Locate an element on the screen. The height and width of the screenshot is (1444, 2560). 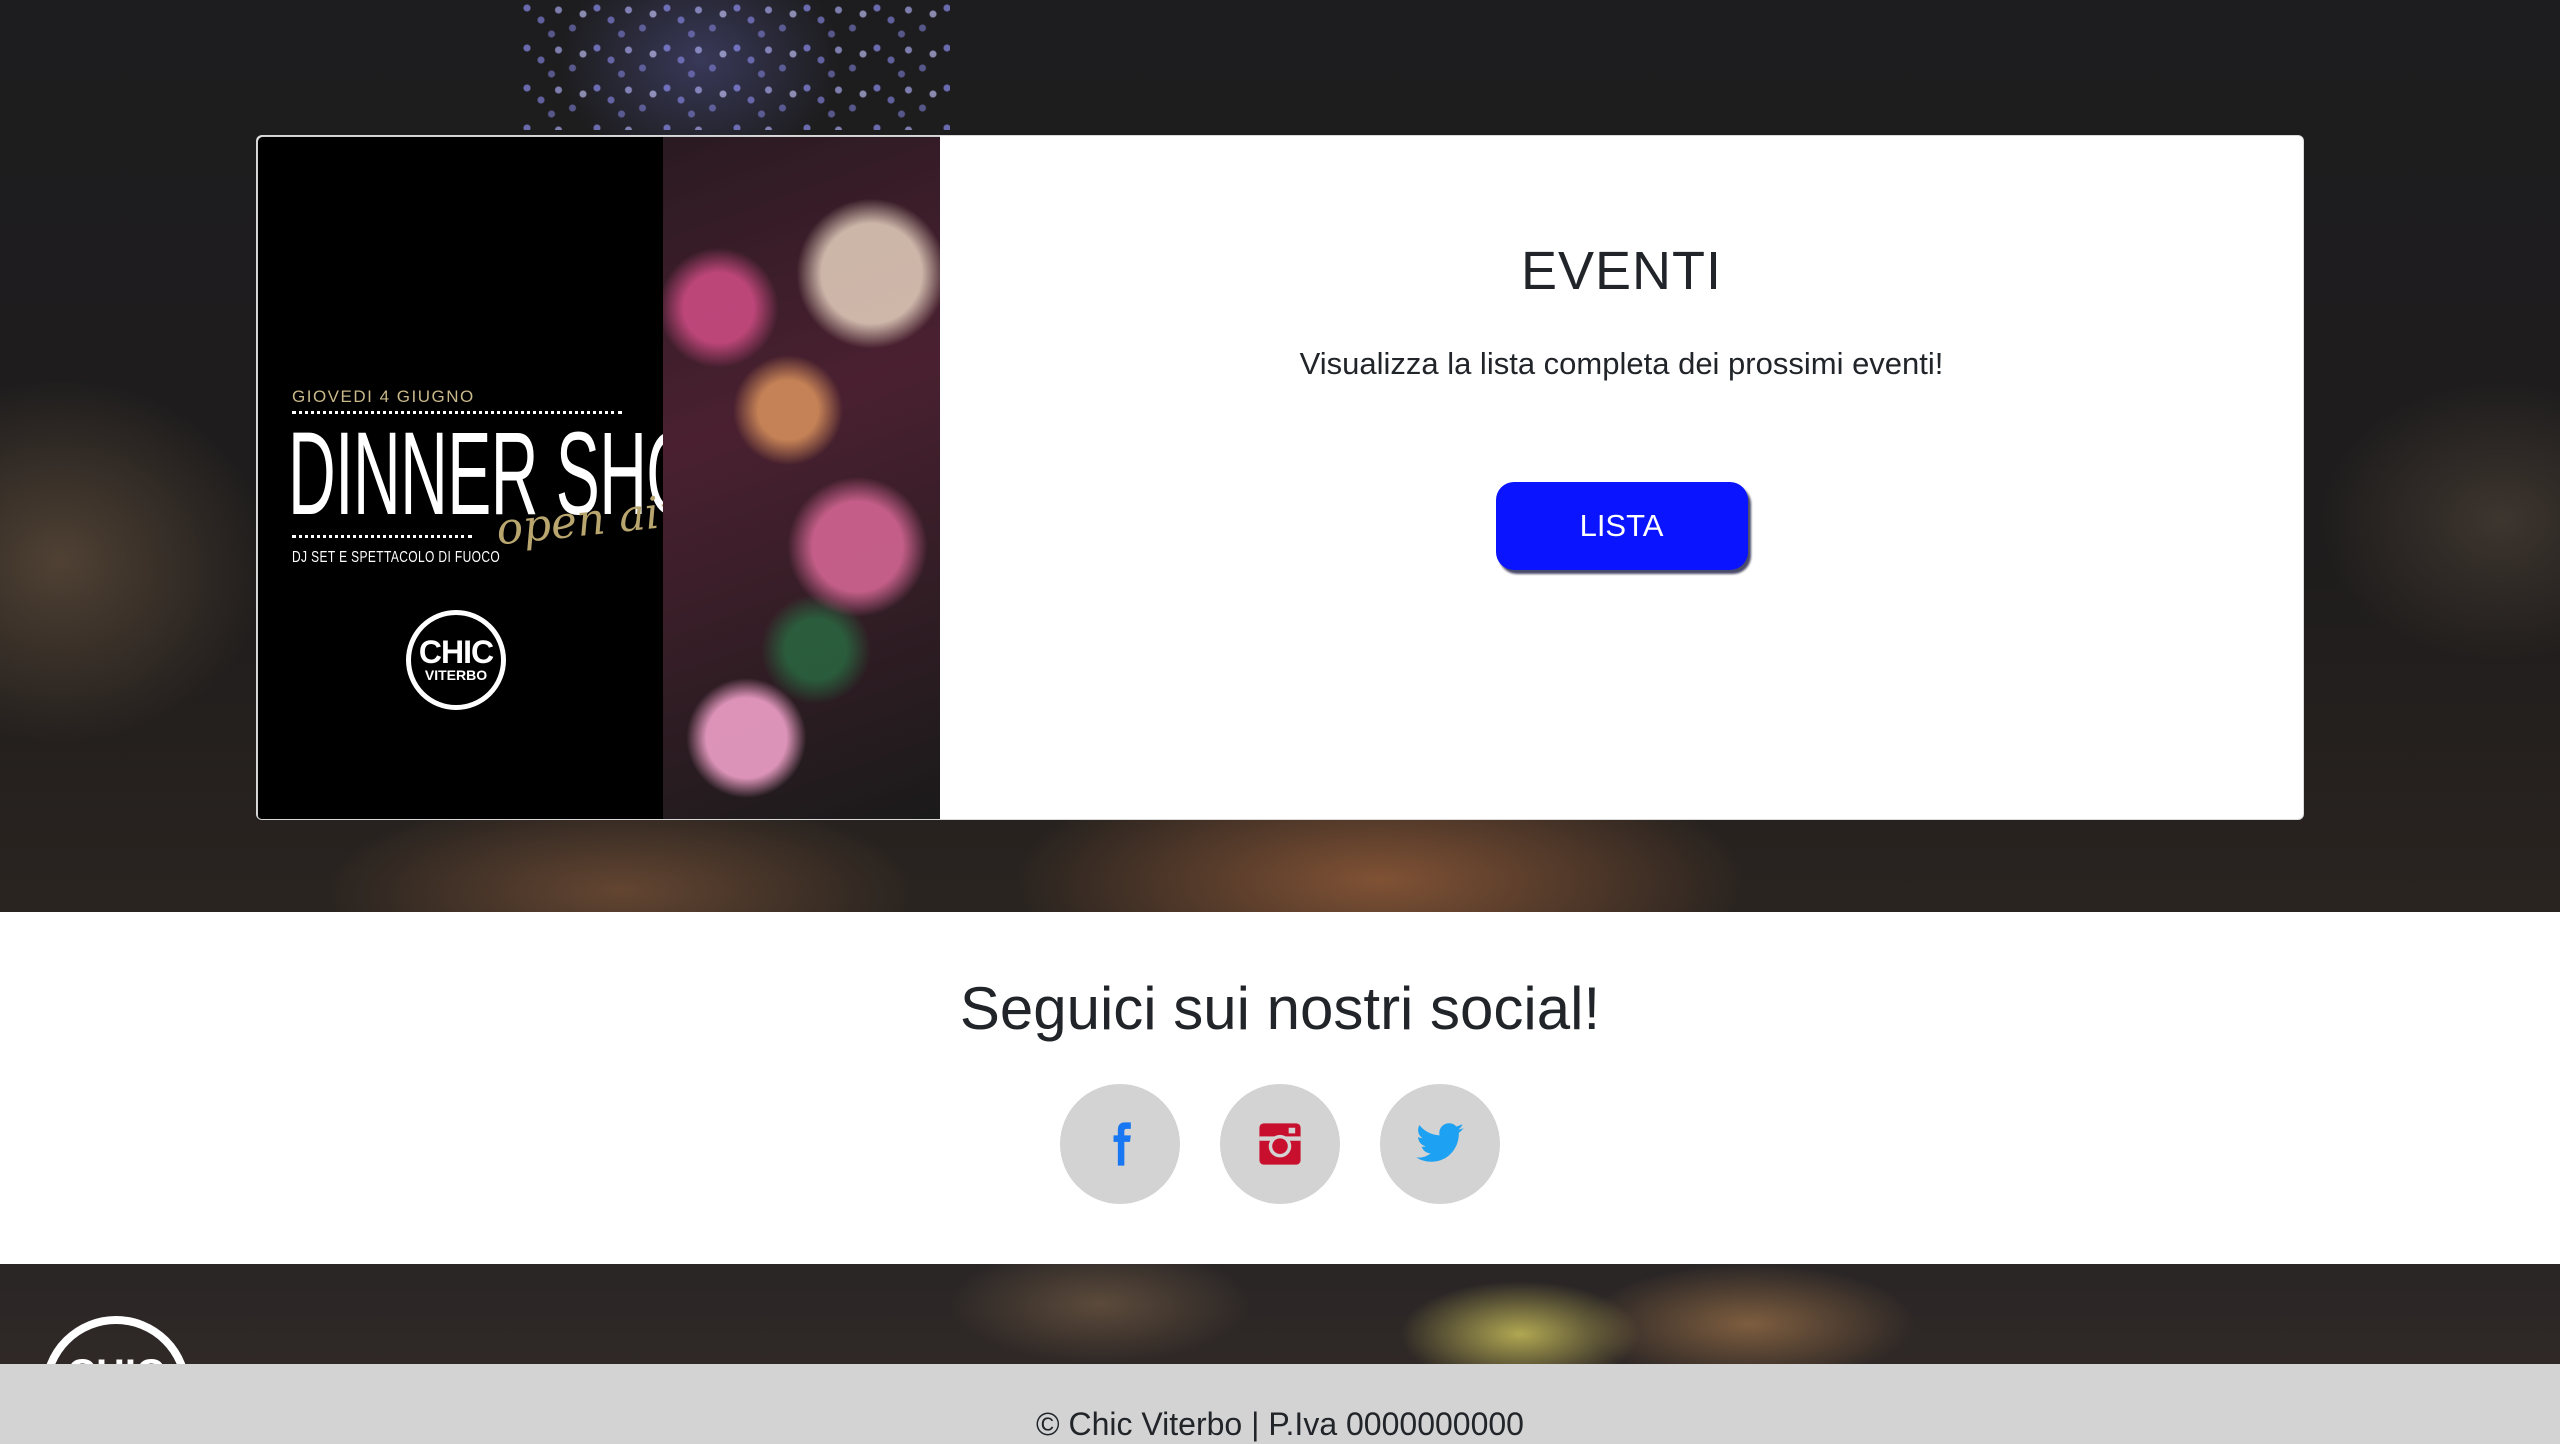
poster-logo: CHIC VITERBO is located at coordinates (456, 660).